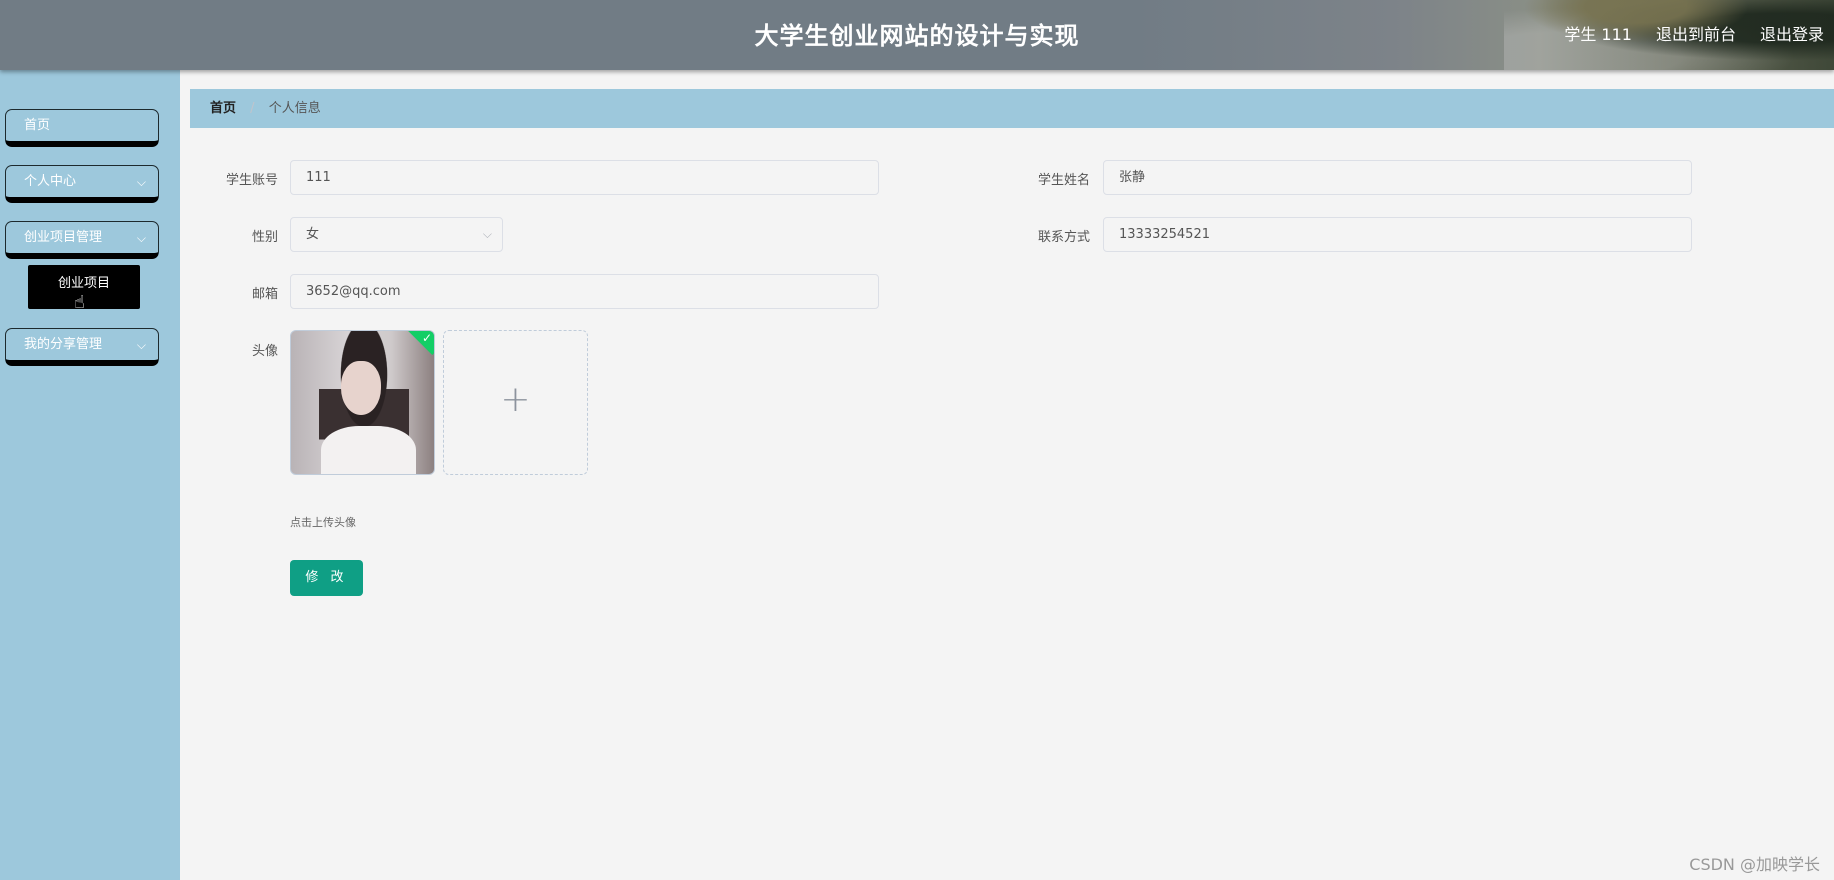 The height and width of the screenshot is (880, 1834). What do you see at coordinates (323, 522) in the screenshot?
I see `upload-hint: 点击上传头像` at bounding box center [323, 522].